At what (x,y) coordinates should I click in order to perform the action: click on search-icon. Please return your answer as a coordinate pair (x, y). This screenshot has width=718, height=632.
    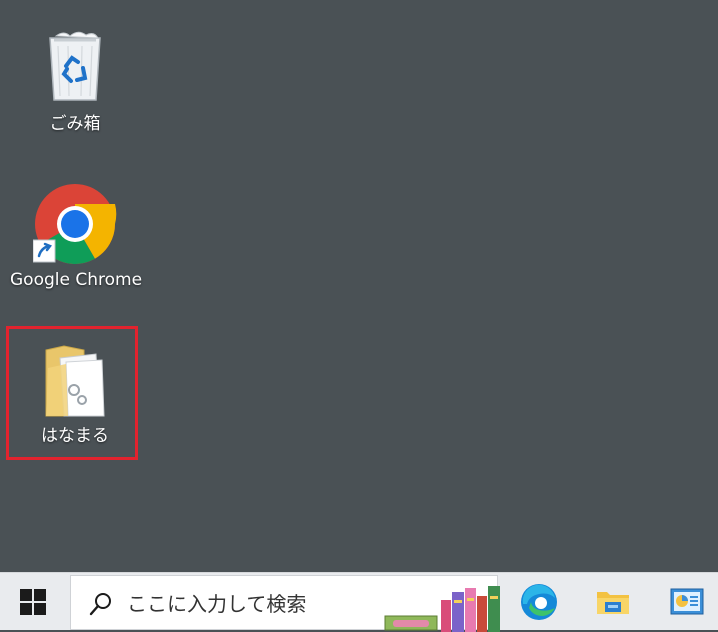
    Looking at the image, I should click on (100, 604).